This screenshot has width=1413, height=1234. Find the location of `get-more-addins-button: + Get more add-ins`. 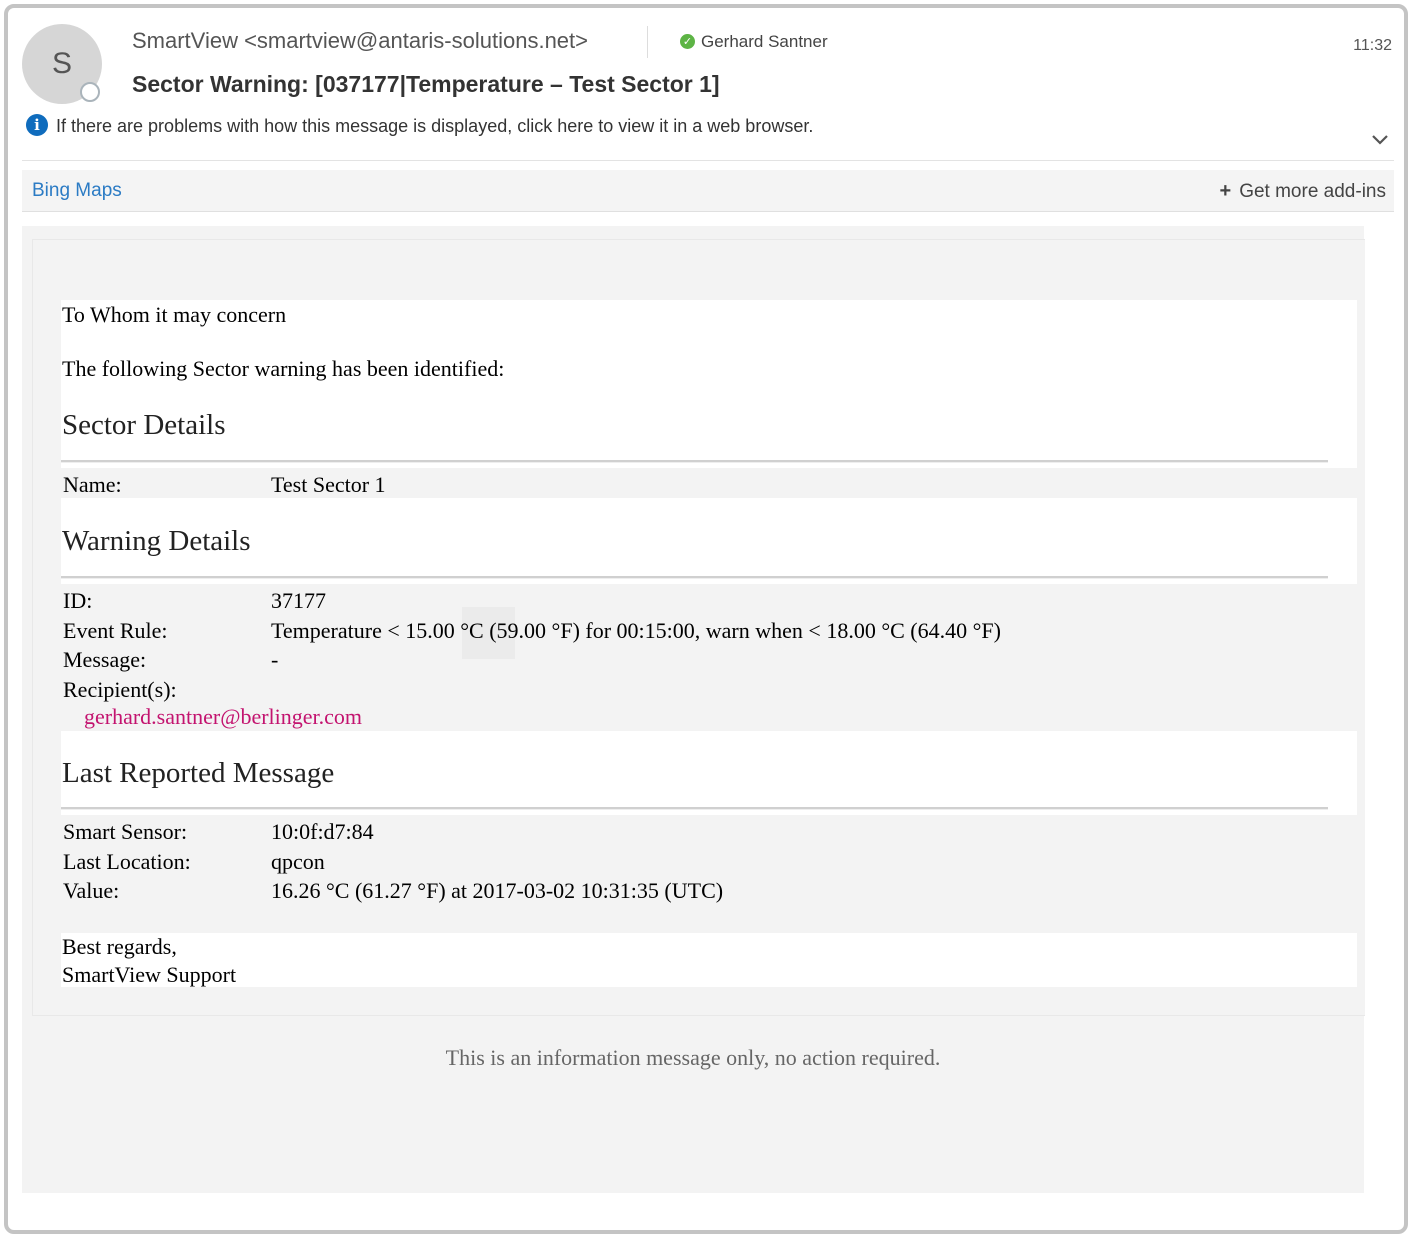

get-more-addins-button: + Get more add-ins is located at coordinates (1303, 191).